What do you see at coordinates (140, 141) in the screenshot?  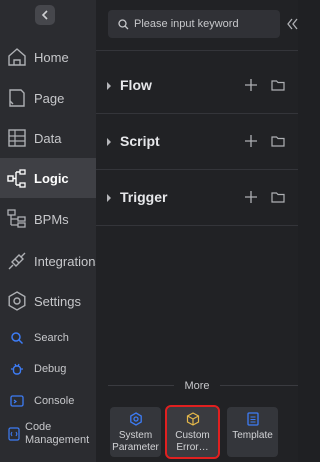 I see `section-title: Script` at bounding box center [140, 141].